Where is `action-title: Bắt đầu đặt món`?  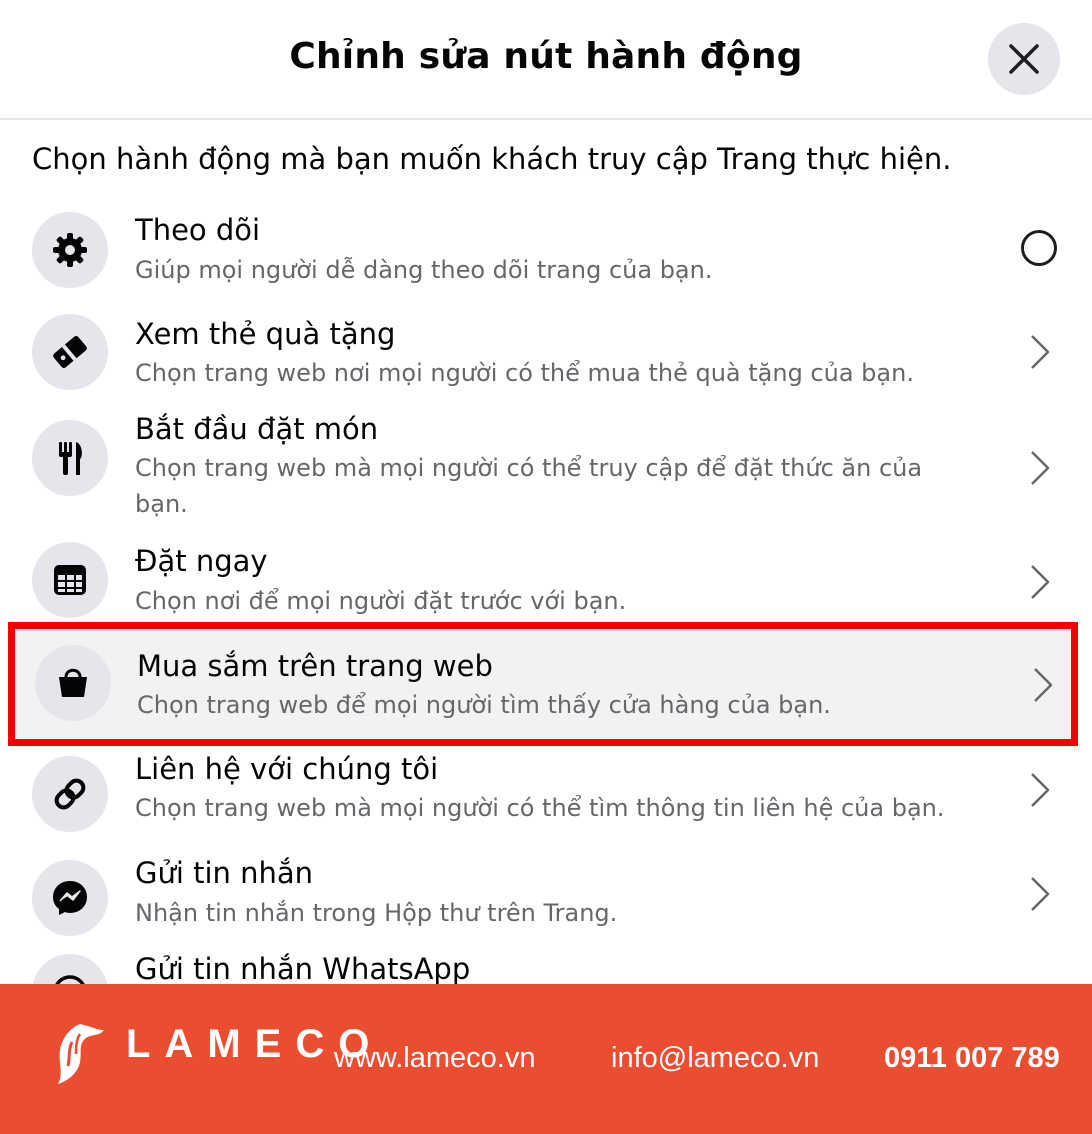
action-title: Bắt đầu đặt món is located at coordinates (257, 429).